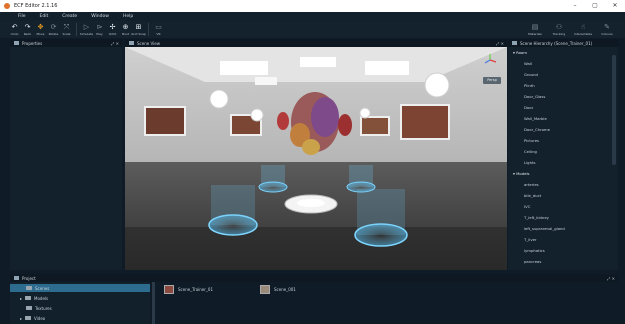  Describe the element at coordinates (27, 27) in the screenshot. I see `redo-icon: ↷` at that location.